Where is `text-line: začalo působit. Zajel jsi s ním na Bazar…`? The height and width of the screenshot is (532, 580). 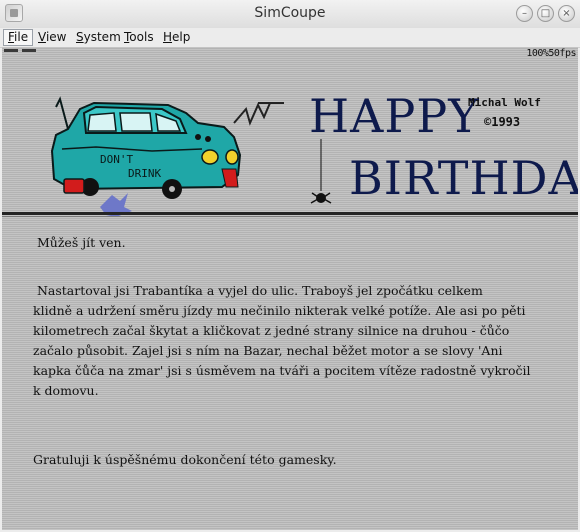
text-line: začalo působit. Zajel jsi s ním na Bazar… is located at coordinates (268, 350).